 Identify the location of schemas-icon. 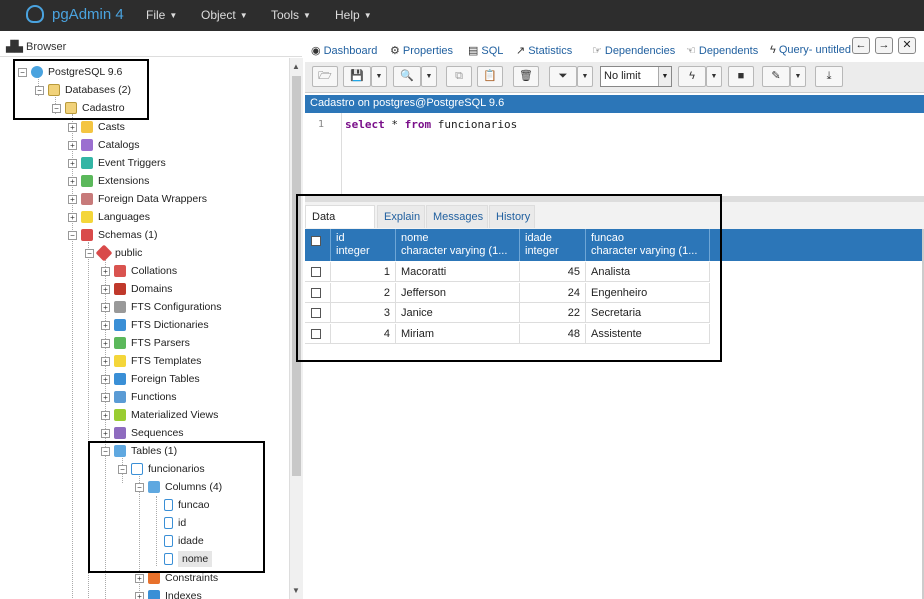
(87, 235).